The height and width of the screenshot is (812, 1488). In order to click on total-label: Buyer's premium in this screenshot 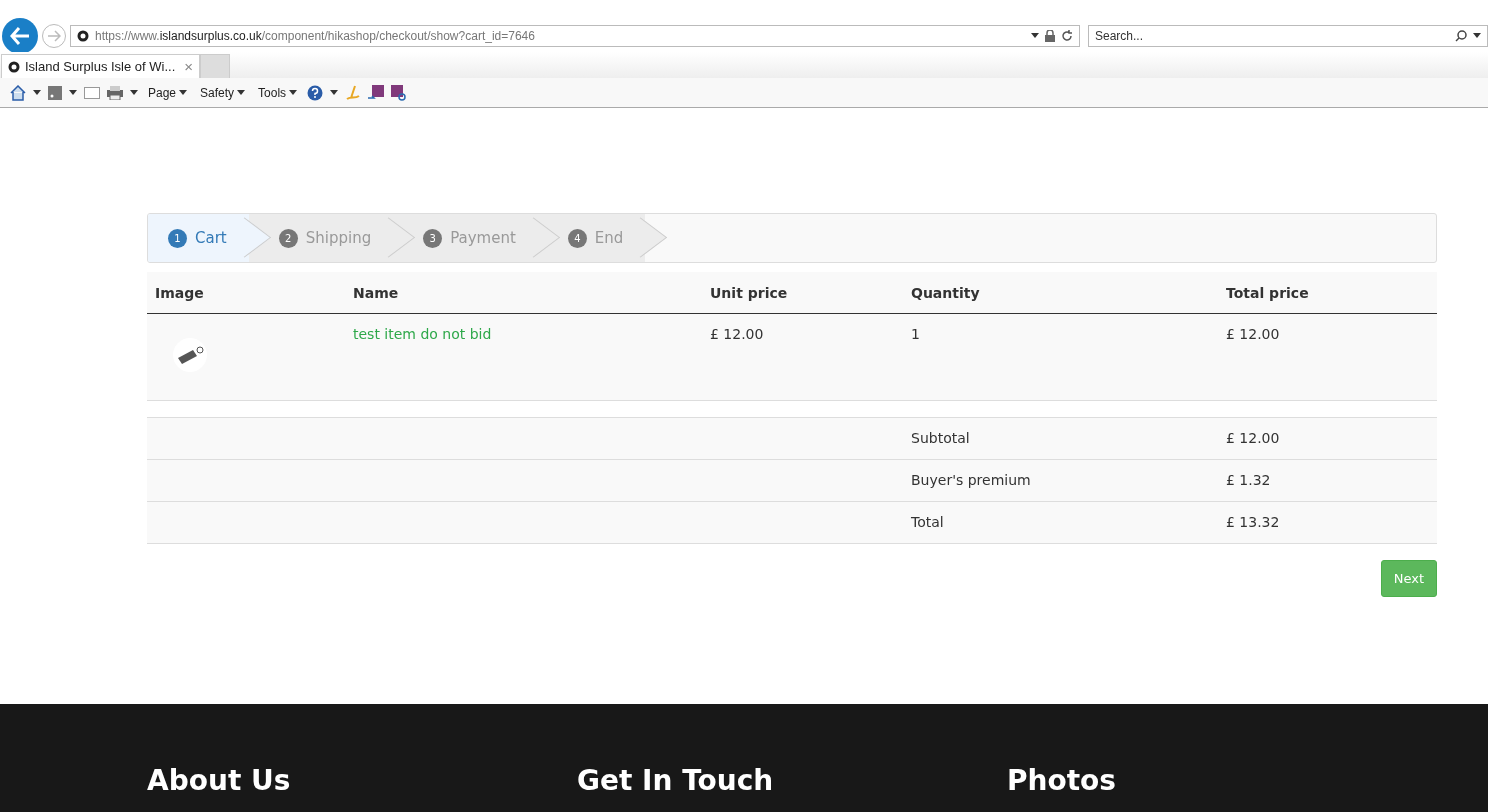, I will do `click(1060, 481)`.